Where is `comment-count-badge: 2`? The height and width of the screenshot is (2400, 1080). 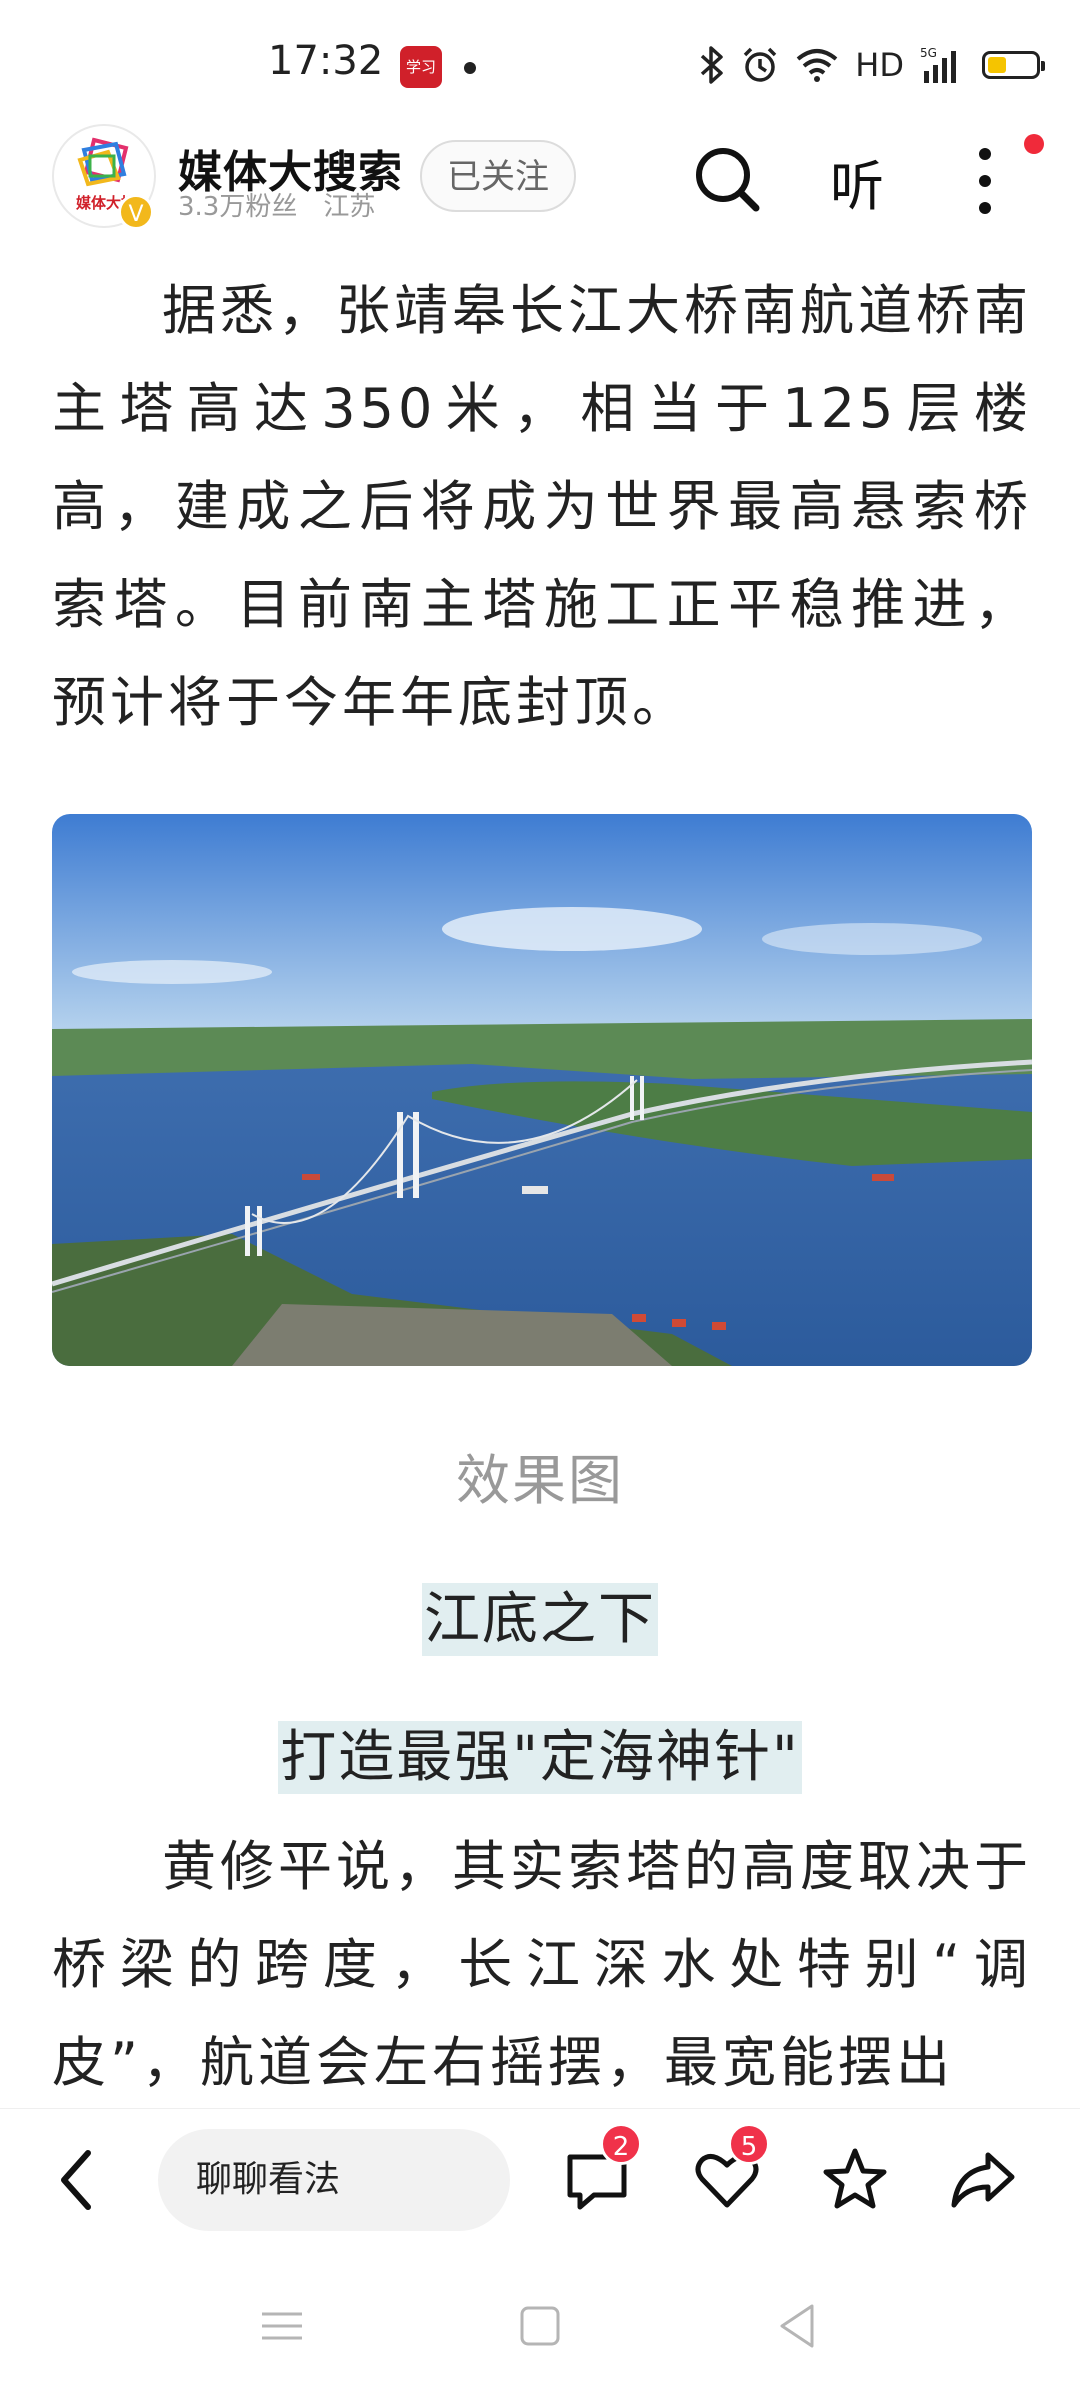 comment-count-badge: 2 is located at coordinates (621, 2144).